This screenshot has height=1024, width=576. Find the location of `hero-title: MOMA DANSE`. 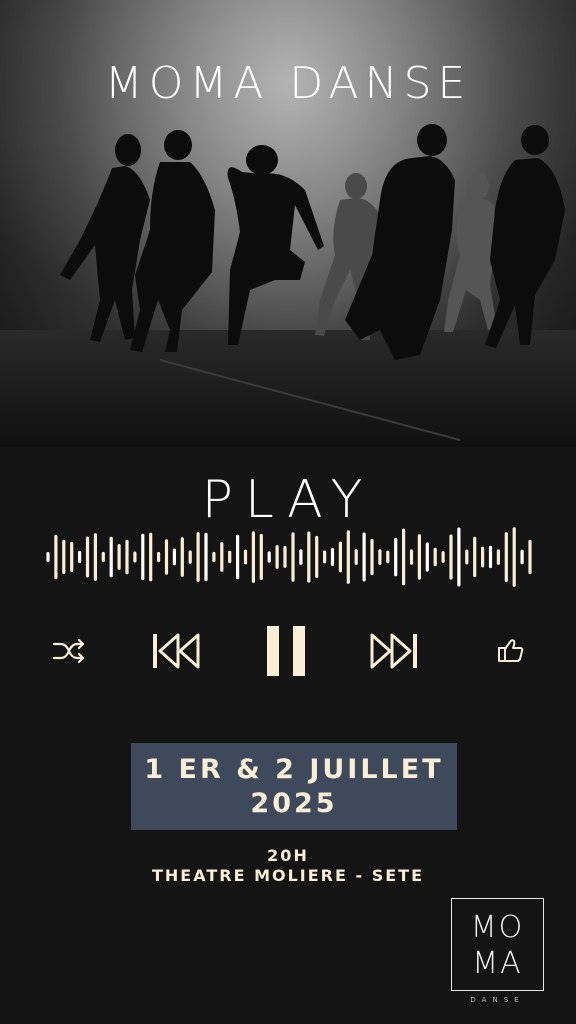

hero-title: MOMA DANSE is located at coordinates (288, 83).